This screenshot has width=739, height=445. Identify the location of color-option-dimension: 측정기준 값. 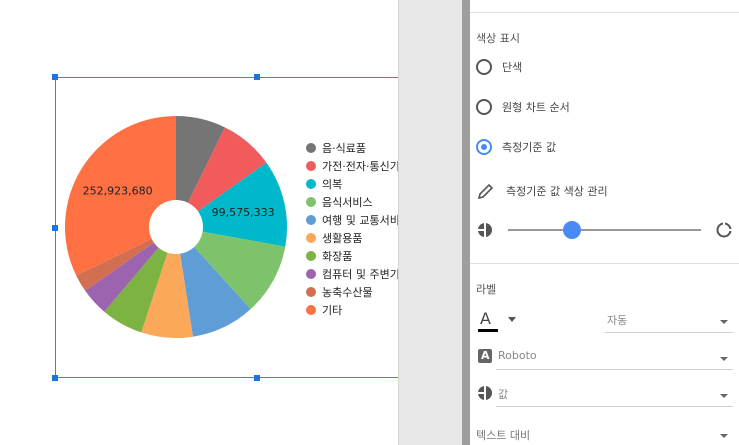
(516, 147).